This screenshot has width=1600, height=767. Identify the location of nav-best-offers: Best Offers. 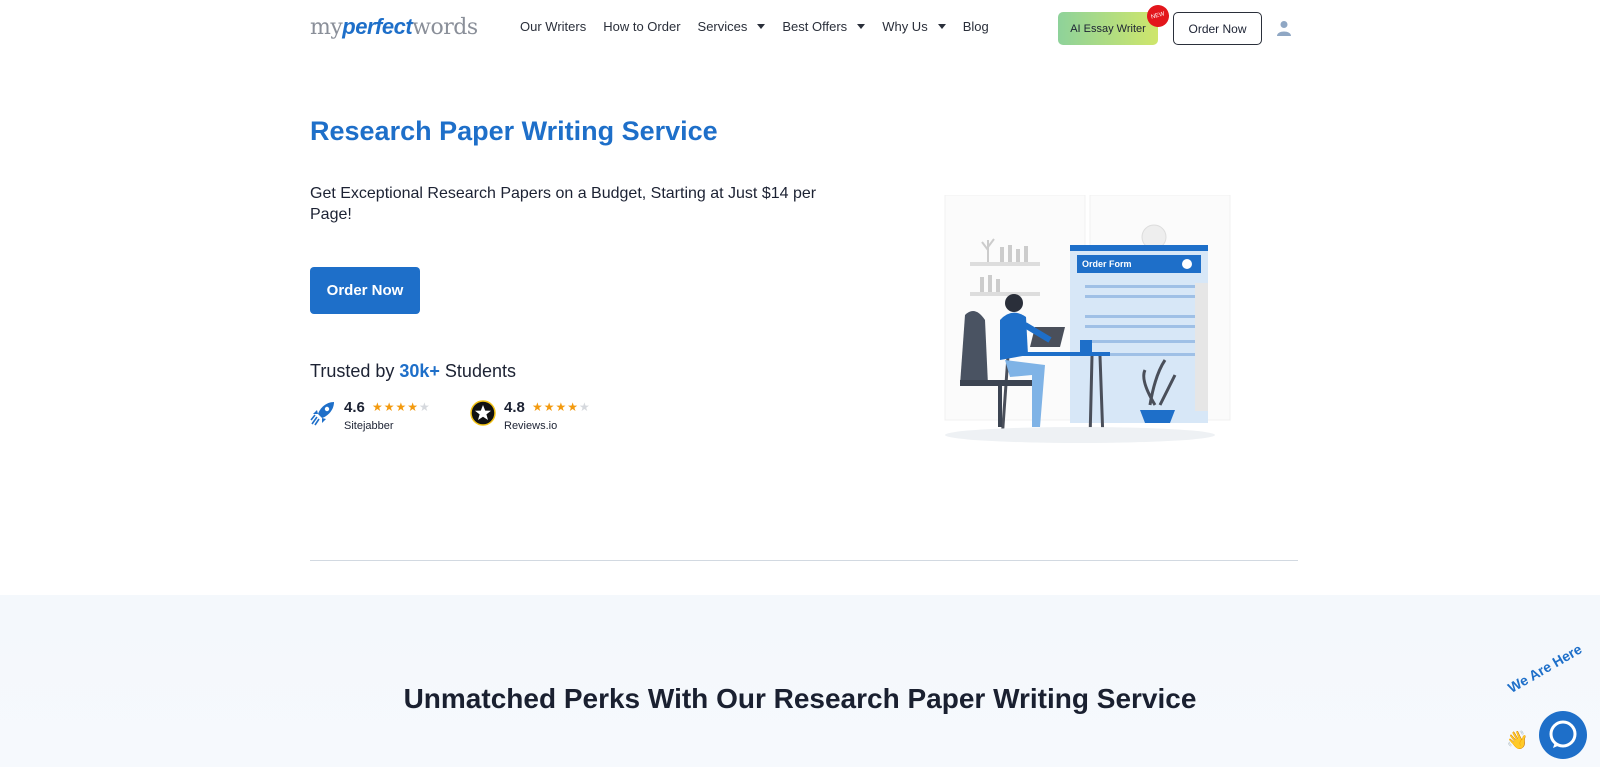
(824, 26).